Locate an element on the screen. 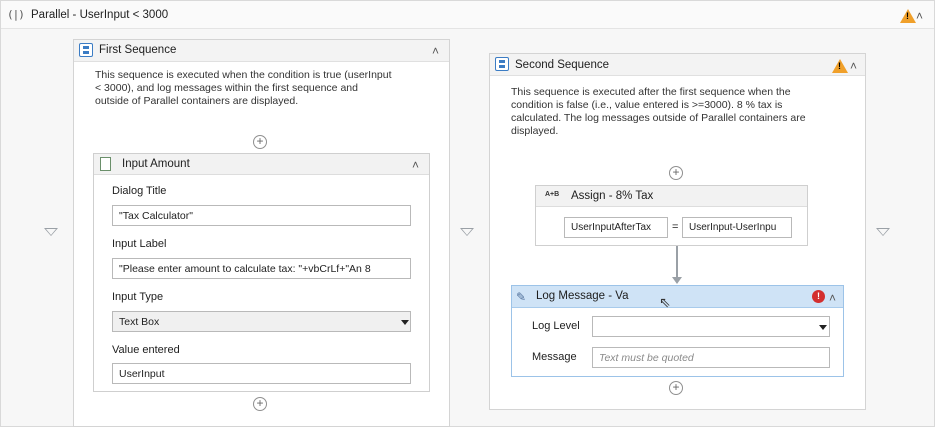  second-sequence-title: Second Sequence is located at coordinates (562, 65).